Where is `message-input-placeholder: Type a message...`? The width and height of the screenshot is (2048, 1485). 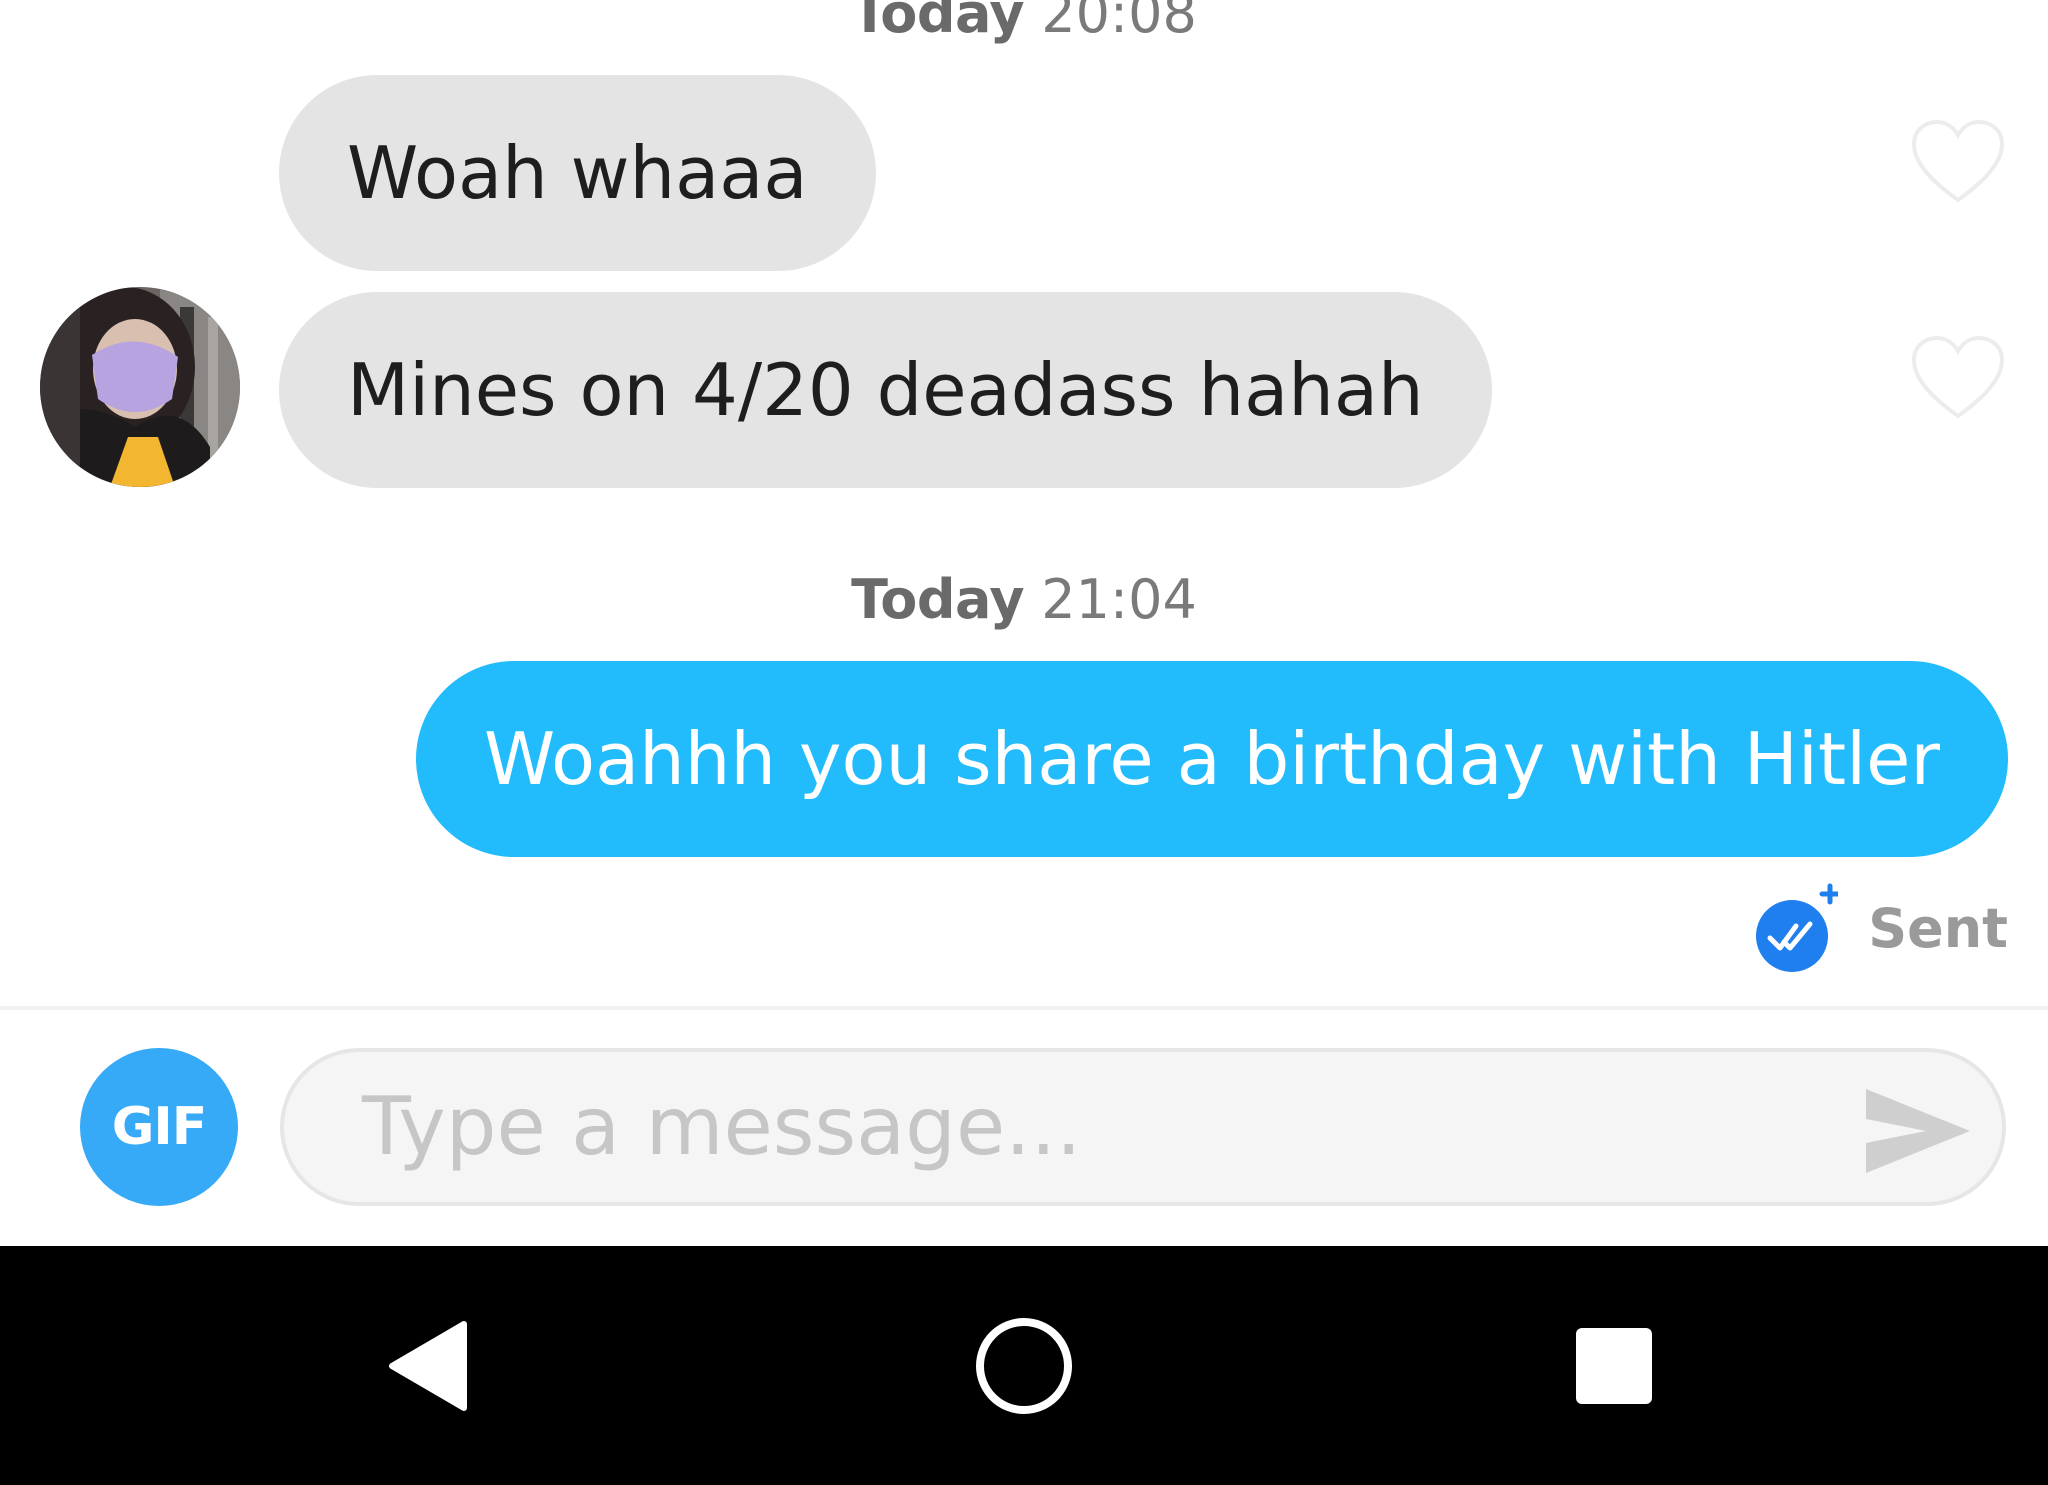 message-input-placeholder: Type a message... is located at coordinates (722, 1126).